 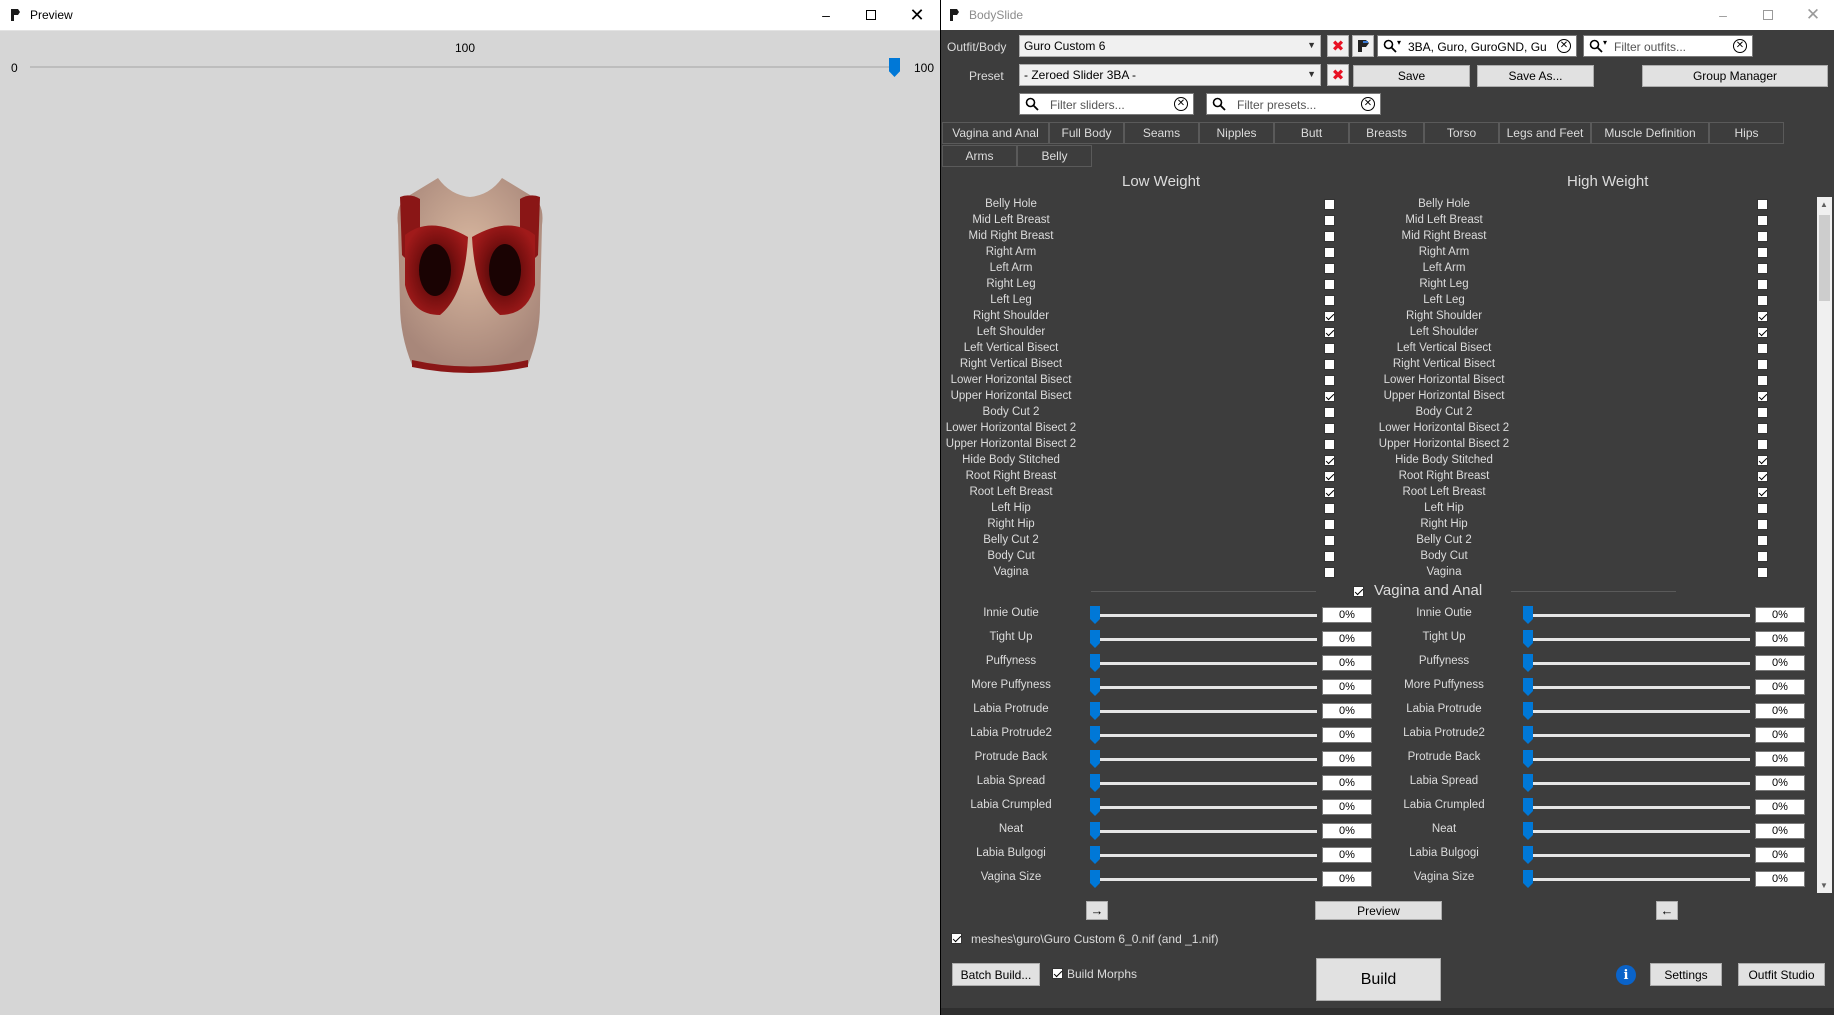 What do you see at coordinates (1095, 855) in the screenshot?
I see `slider-thumb-low-labia-bulgogi` at bounding box center [1095, 855].